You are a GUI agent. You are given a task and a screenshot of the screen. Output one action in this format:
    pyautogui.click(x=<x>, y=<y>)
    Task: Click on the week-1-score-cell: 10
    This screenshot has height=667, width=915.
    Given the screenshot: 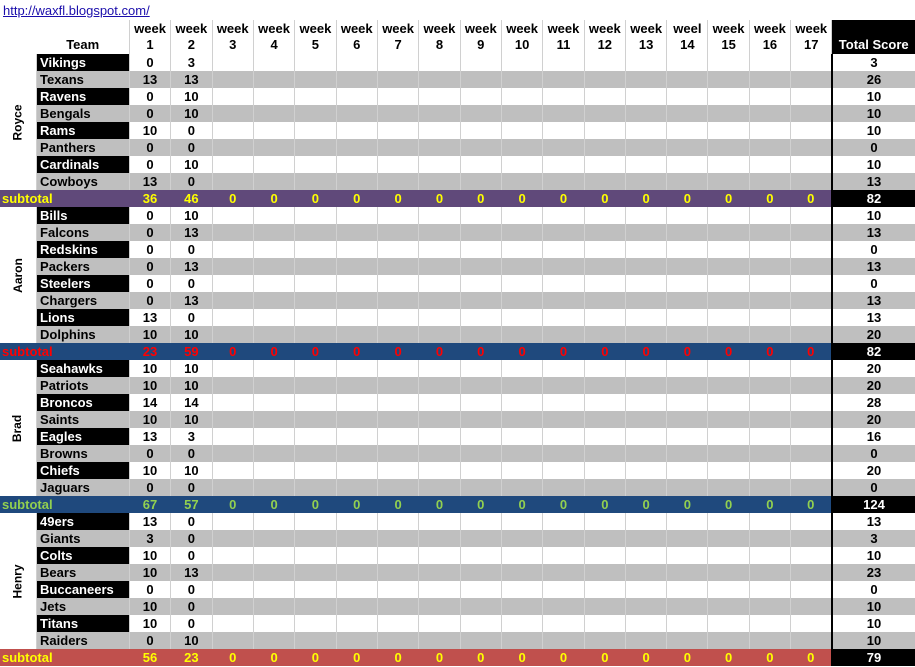 What is the action you would take?
    pyautogui.click(x=149, y=623)
    